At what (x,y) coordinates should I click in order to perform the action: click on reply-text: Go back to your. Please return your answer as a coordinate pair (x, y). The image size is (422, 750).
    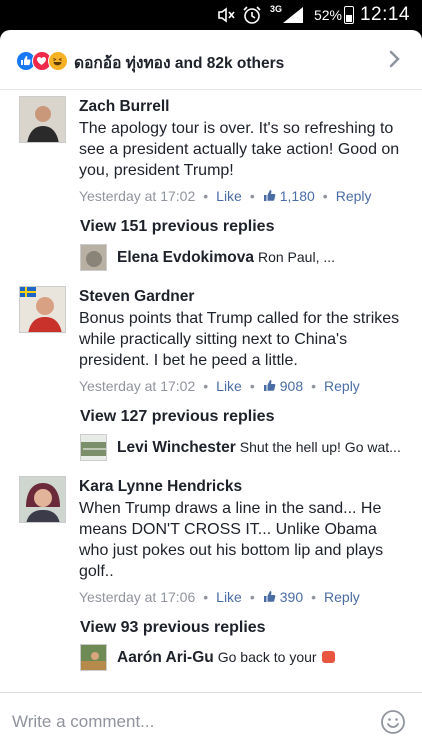
    Looking at the image, I should click on (267, 657).